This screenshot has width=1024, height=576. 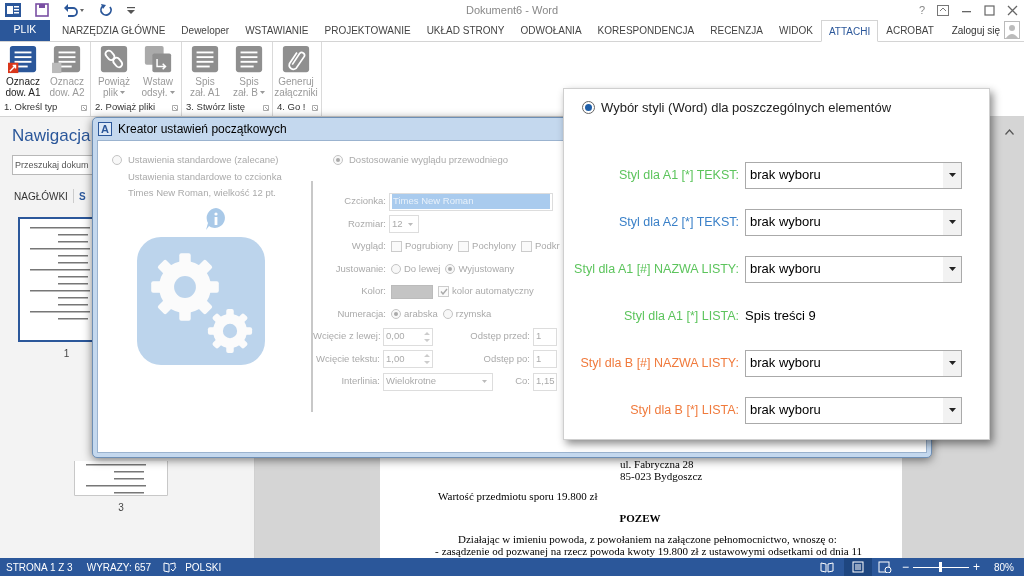 I want to click on group-label: 1. Określ typ, so click(x=31, y=107).